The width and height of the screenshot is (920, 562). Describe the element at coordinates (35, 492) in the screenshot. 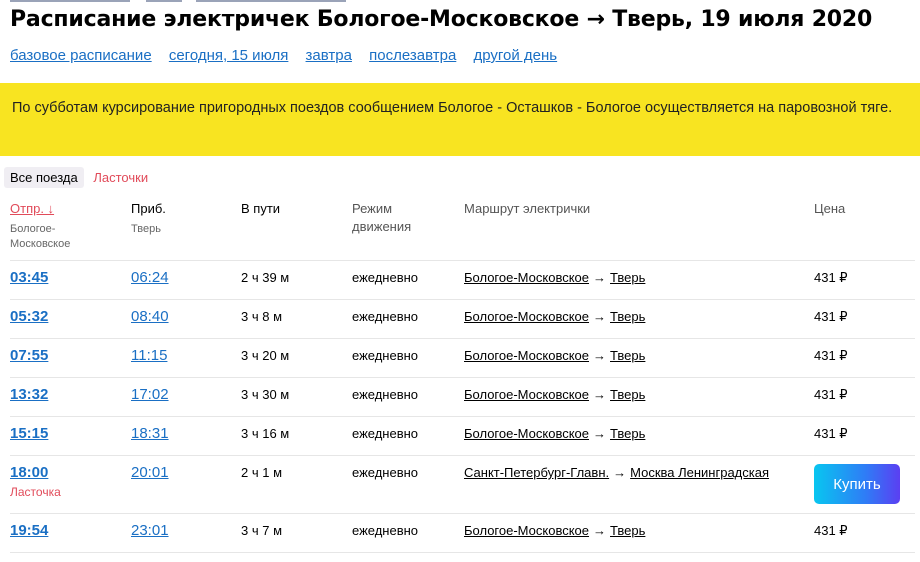

I see `lastochka-badge: Ласточка` at that location.